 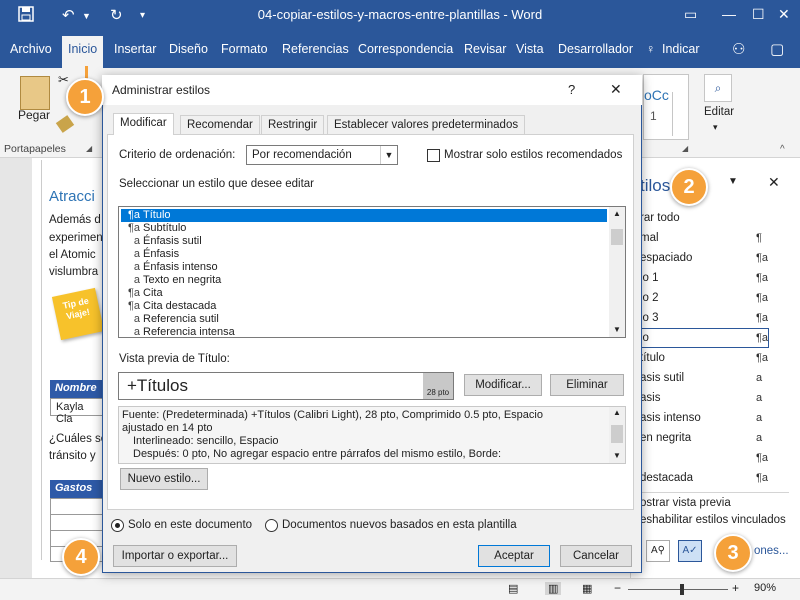 I want to click on tab-vista: Vista, so click(x=530, y=49).